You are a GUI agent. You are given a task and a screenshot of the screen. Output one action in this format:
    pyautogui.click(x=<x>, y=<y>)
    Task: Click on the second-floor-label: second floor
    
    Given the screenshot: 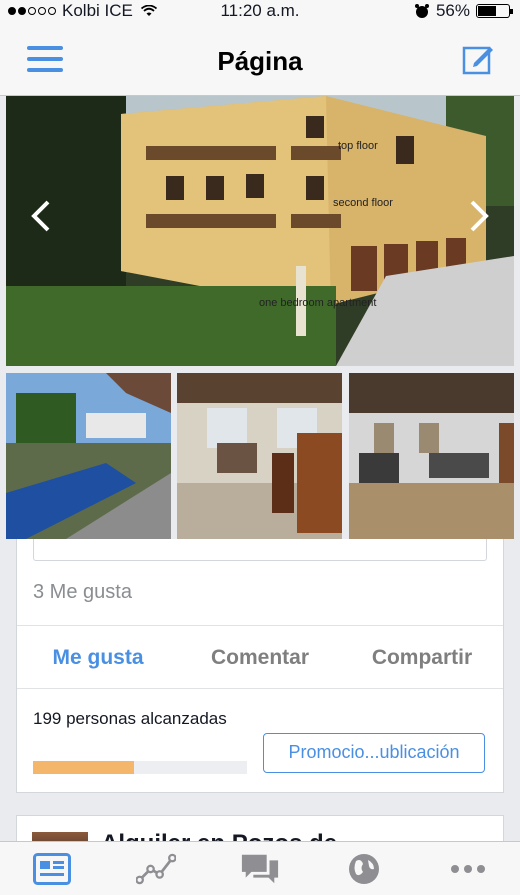 What is the action you would take?
    pyautogui.click(x=363, y=203)
    